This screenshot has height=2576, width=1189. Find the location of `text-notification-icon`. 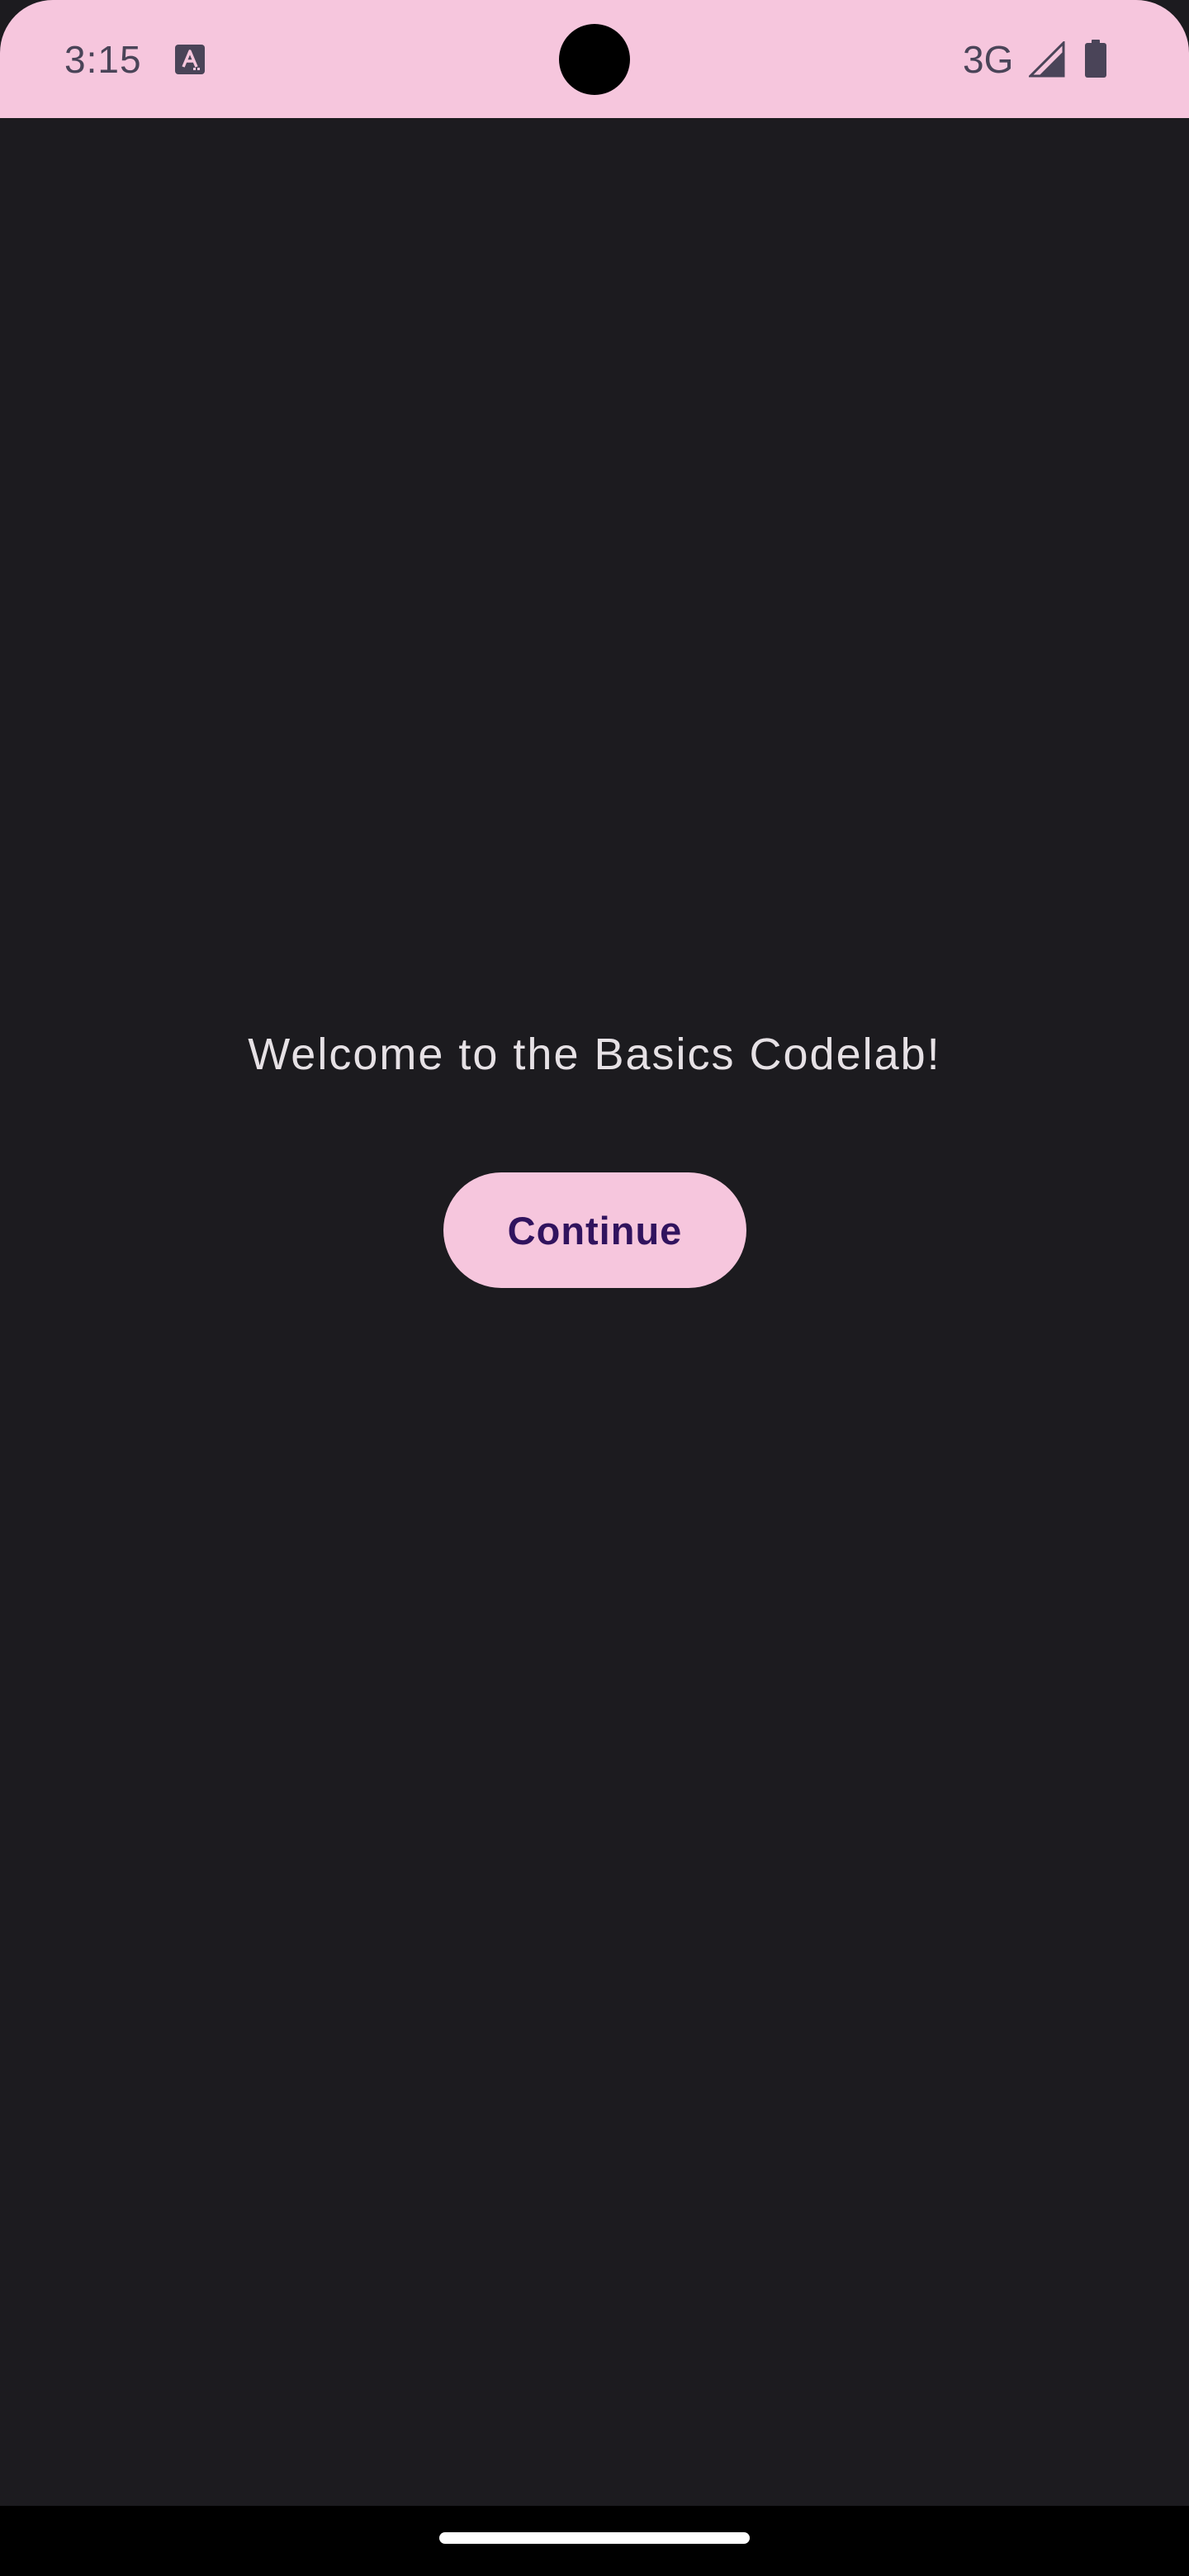

text-notification-icon is located at coordinates (190, 59).